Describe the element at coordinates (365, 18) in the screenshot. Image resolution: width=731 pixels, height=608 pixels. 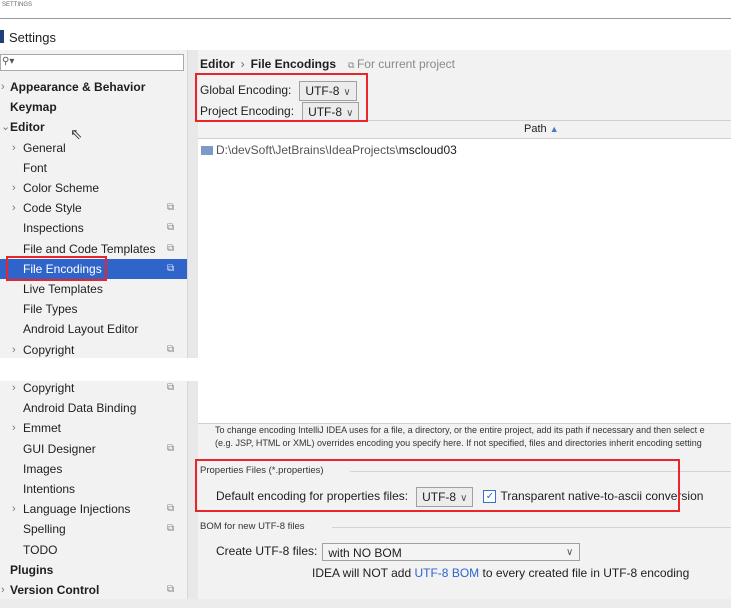
I see `divider` at that location.